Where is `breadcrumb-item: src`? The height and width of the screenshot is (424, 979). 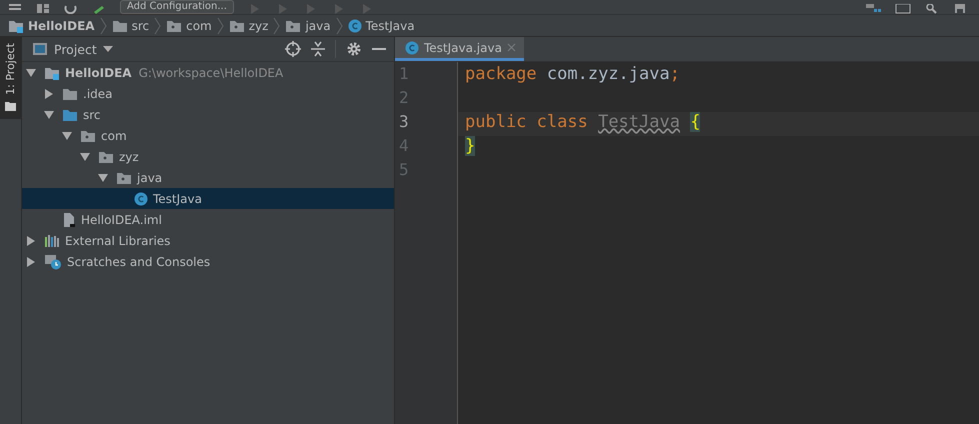 breadcrumb-item: src is located at coordinates (131, 25).